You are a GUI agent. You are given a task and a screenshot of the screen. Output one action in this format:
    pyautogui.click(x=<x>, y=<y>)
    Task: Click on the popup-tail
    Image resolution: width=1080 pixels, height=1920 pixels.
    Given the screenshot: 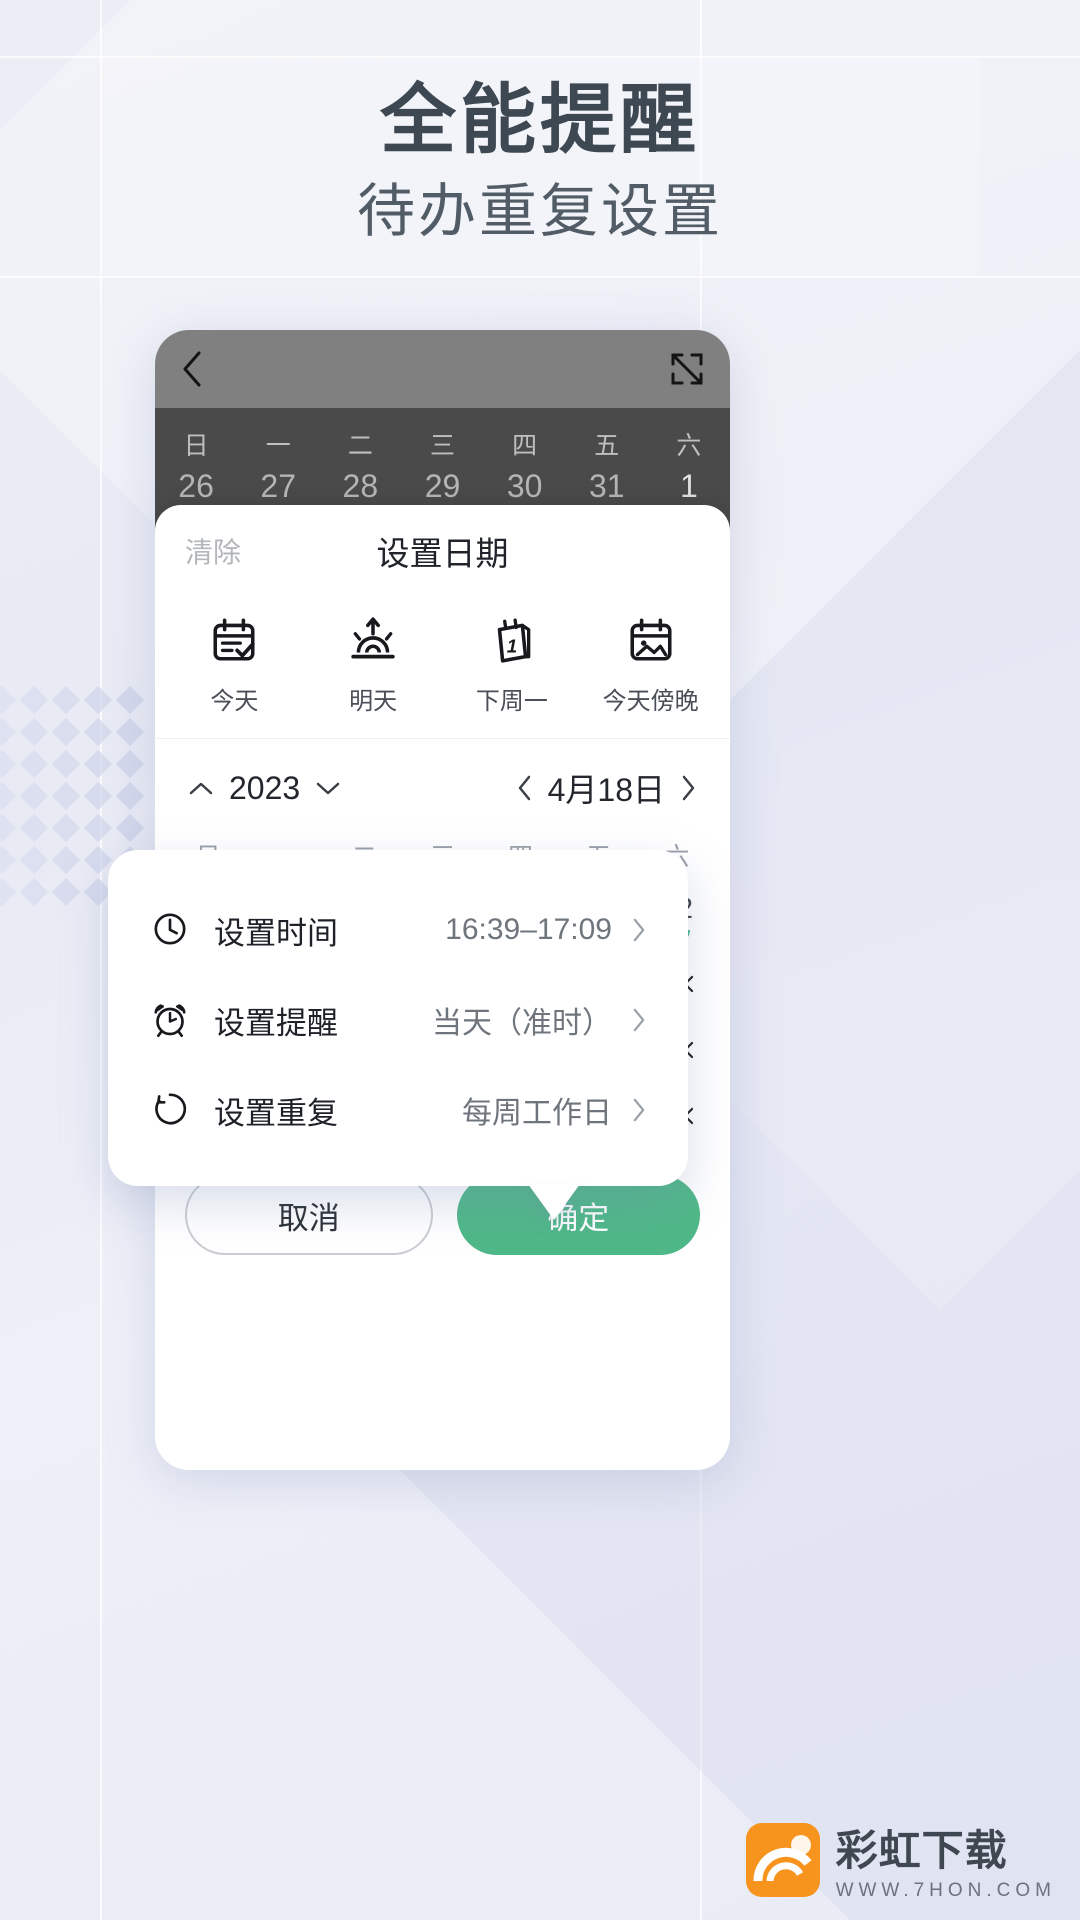 What is the action you would take?
    pyautogui.click(x=554, y=1202)
    